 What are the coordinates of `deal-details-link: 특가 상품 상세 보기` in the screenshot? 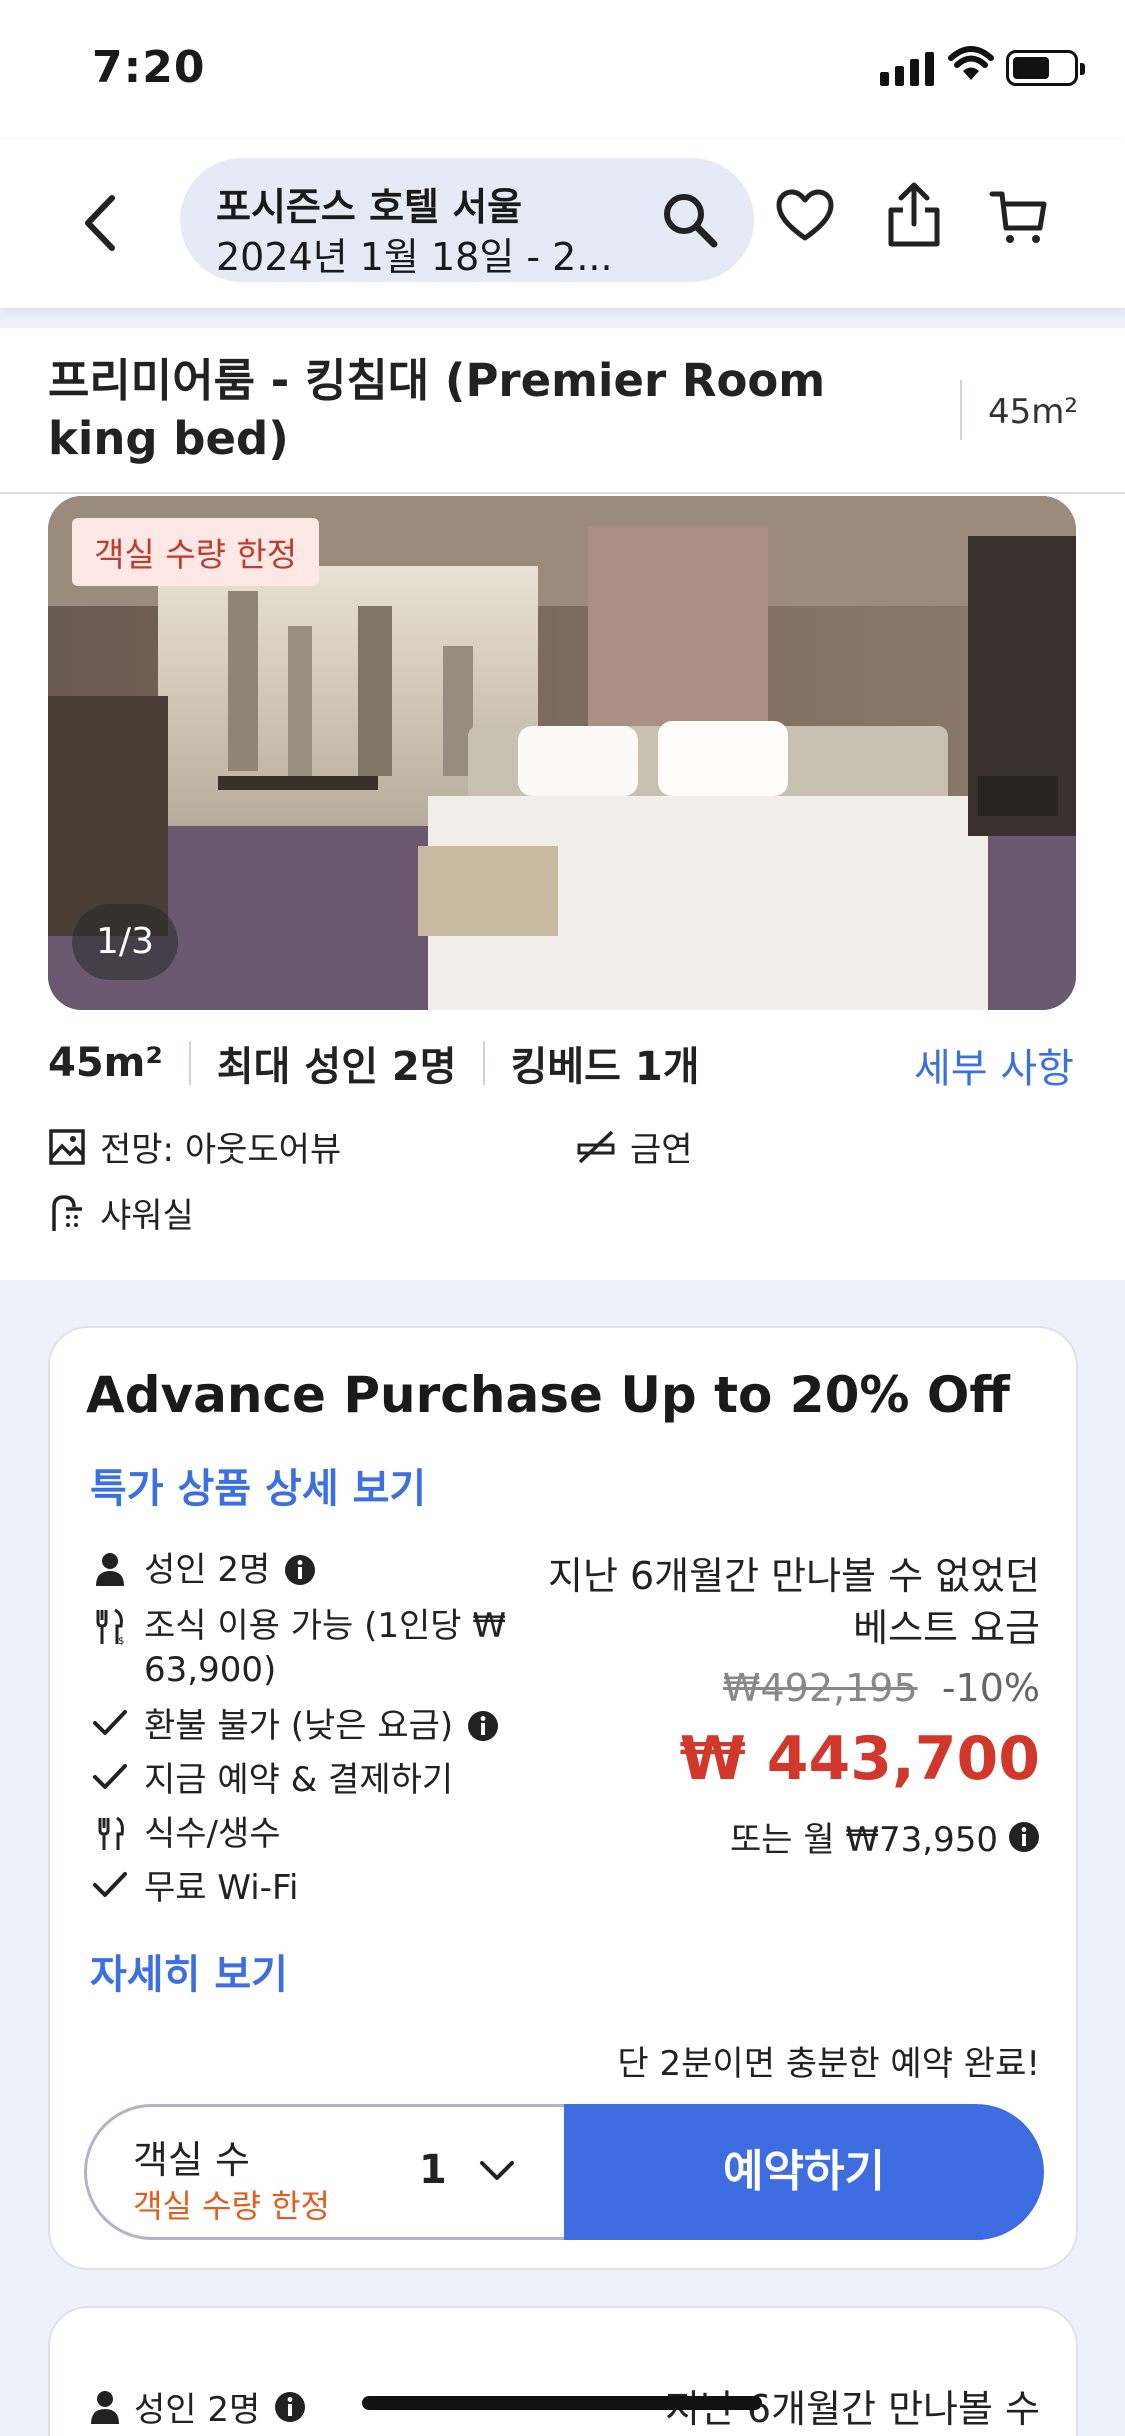 It's located at (258, 1485).